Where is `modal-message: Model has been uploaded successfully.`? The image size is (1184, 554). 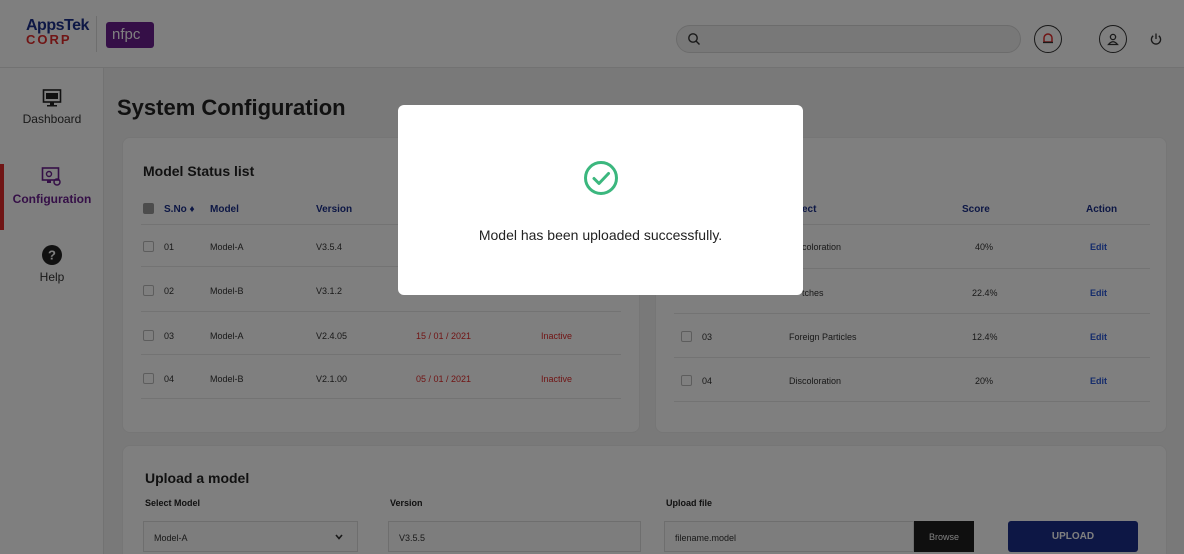 modal-message: Model has been uploaded successfully. is located at coordinates (600, 235).